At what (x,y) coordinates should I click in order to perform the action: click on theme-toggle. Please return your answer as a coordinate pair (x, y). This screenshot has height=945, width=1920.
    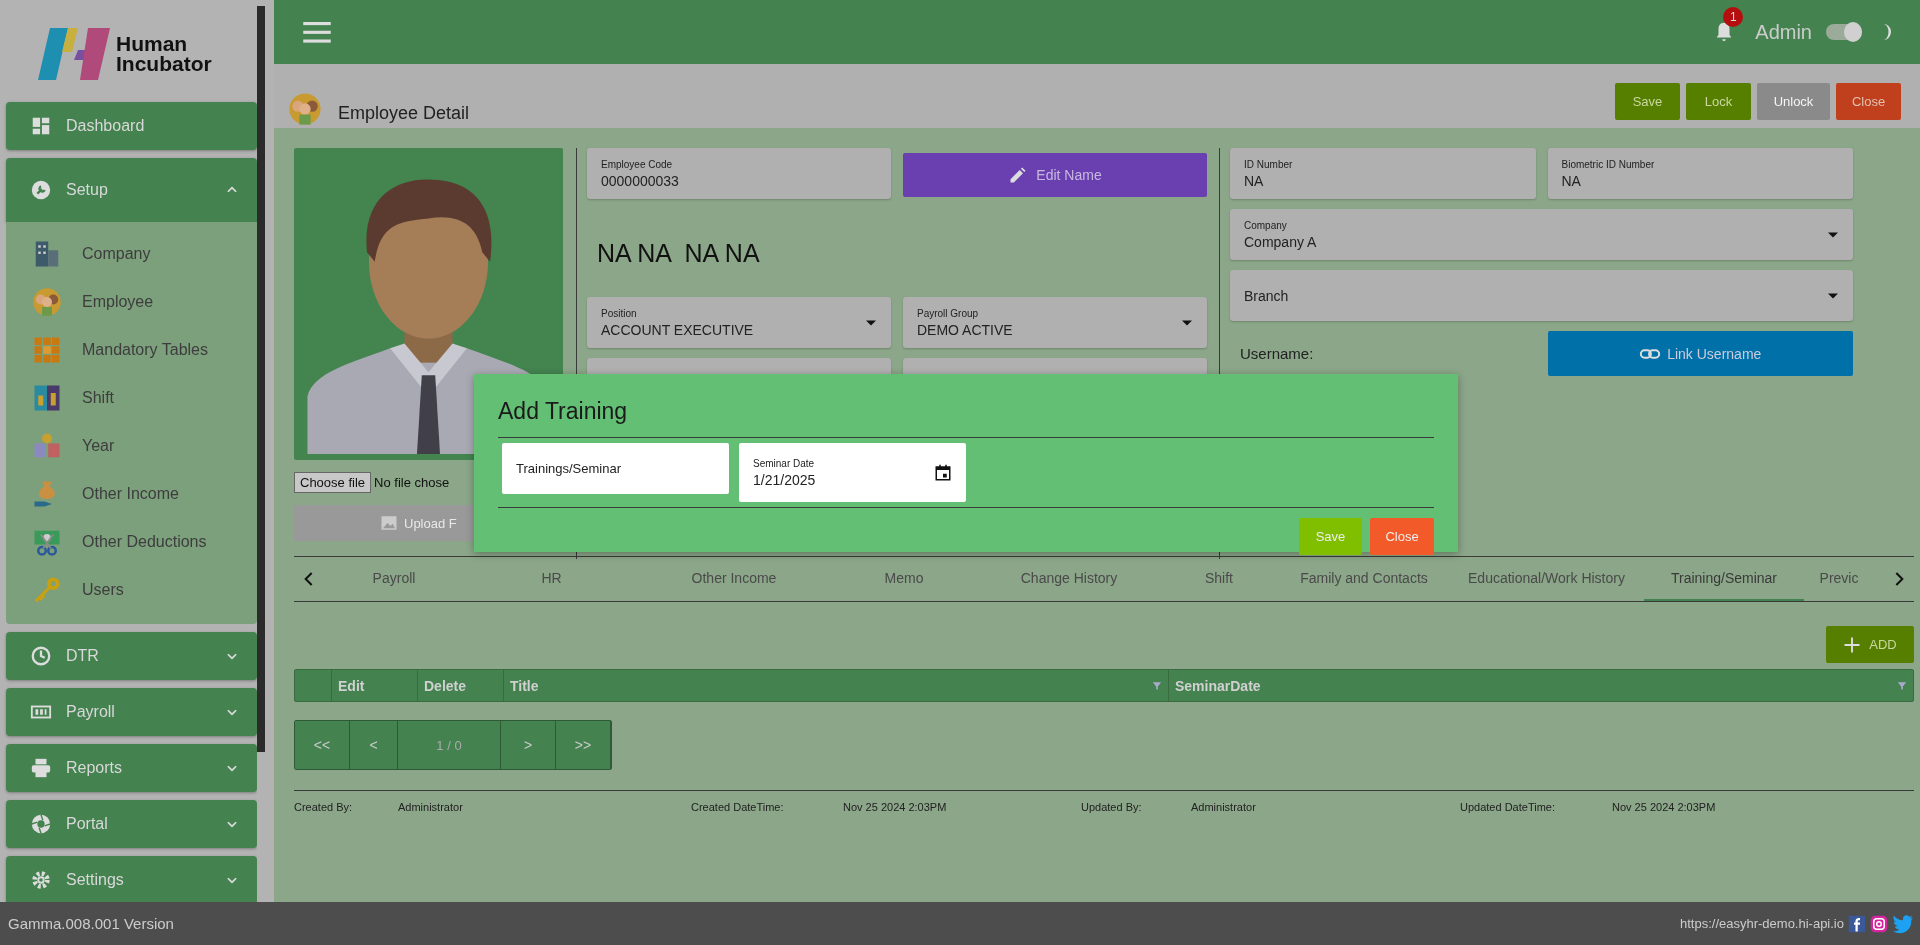
    Looking at the image, I should click on (1844, 32).